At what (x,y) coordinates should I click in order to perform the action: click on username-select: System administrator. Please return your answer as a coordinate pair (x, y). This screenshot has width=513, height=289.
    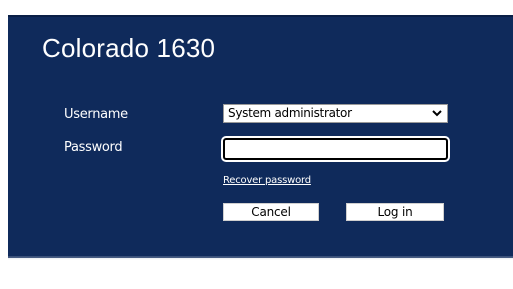
    Looking at the image, I should click on (335, 113).